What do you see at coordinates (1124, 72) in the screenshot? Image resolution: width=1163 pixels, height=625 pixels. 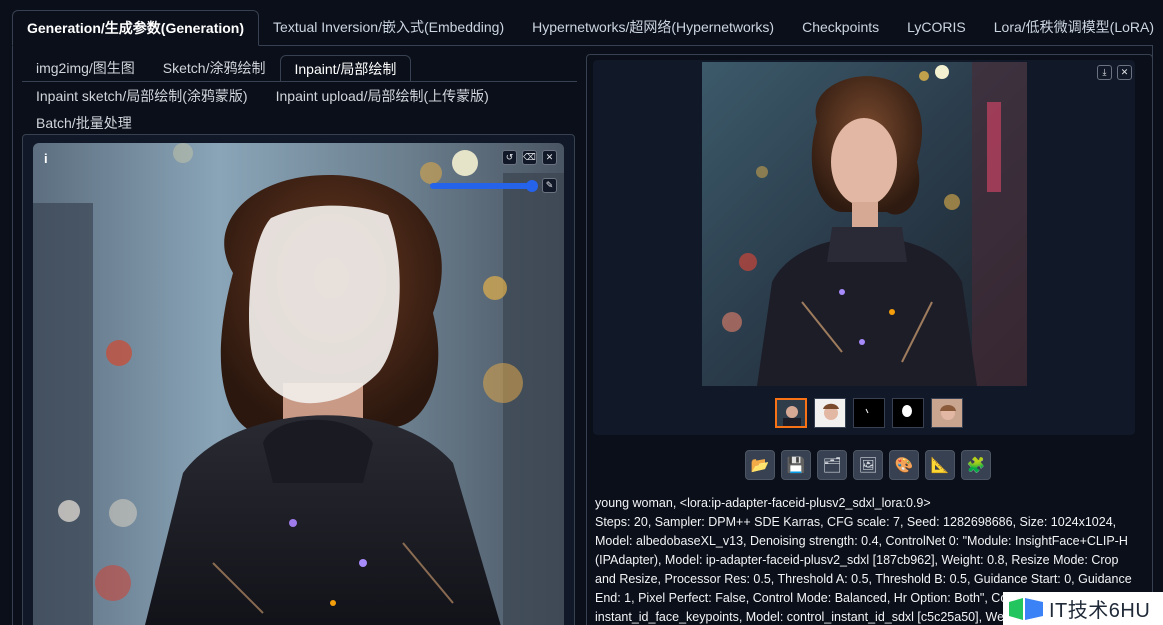 I see `close-gallery-icon: ✕` at bounding box center [1124, 72].